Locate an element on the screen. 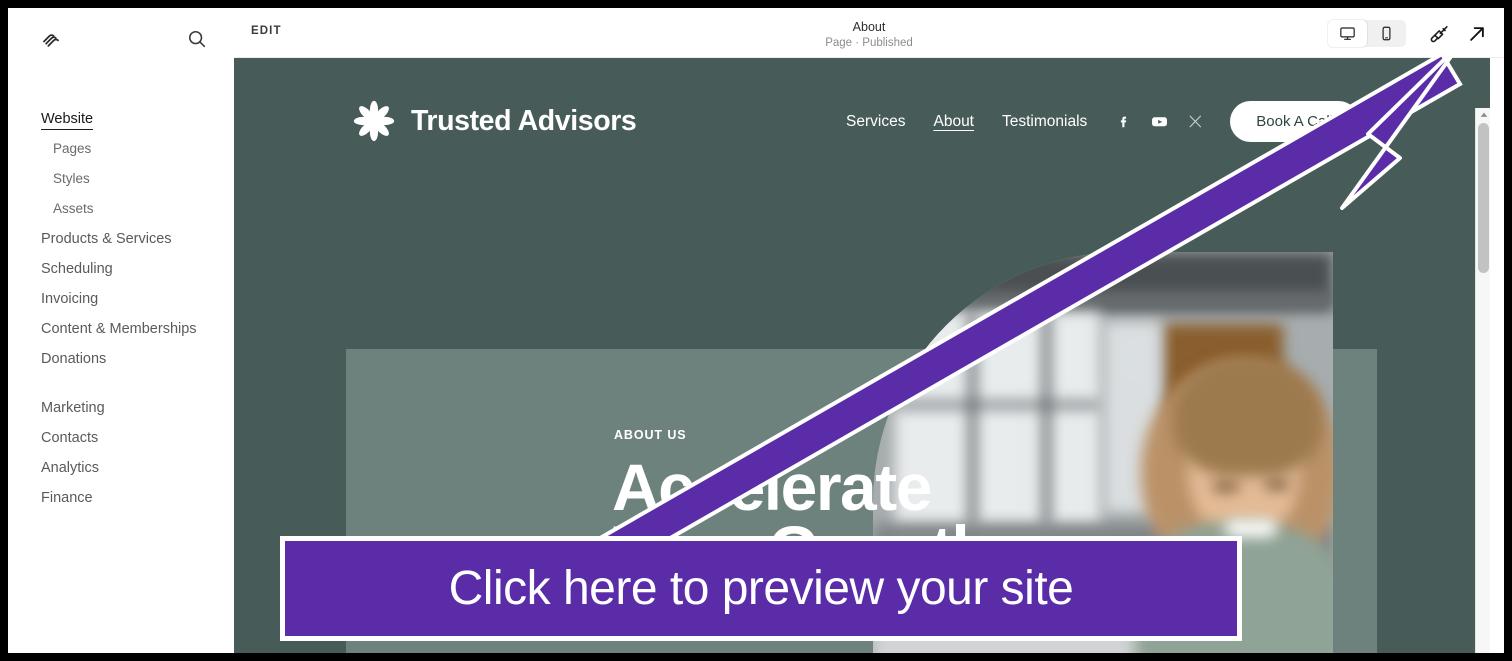 The width and height of the screenshot is (1512, 661). sidebar-item-products-services: Products & Services is located at coordinates (121, 239).